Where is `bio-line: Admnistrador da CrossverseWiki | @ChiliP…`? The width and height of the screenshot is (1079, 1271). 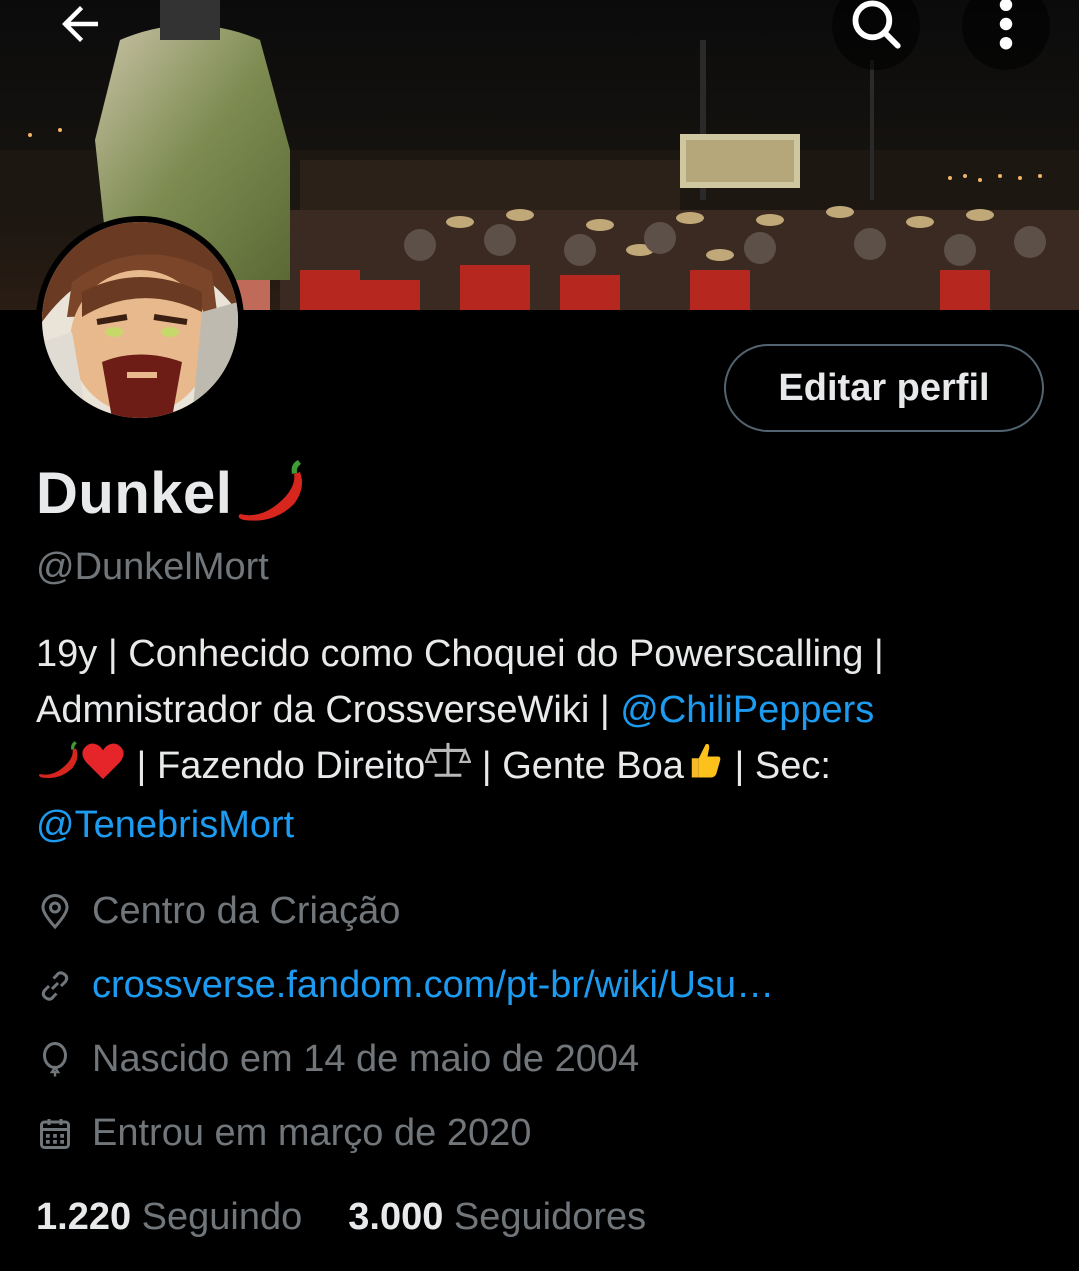 bio-line: Admnistrador da CrossverseWiki | @ChiliP… is located at coordinates (541, 710).